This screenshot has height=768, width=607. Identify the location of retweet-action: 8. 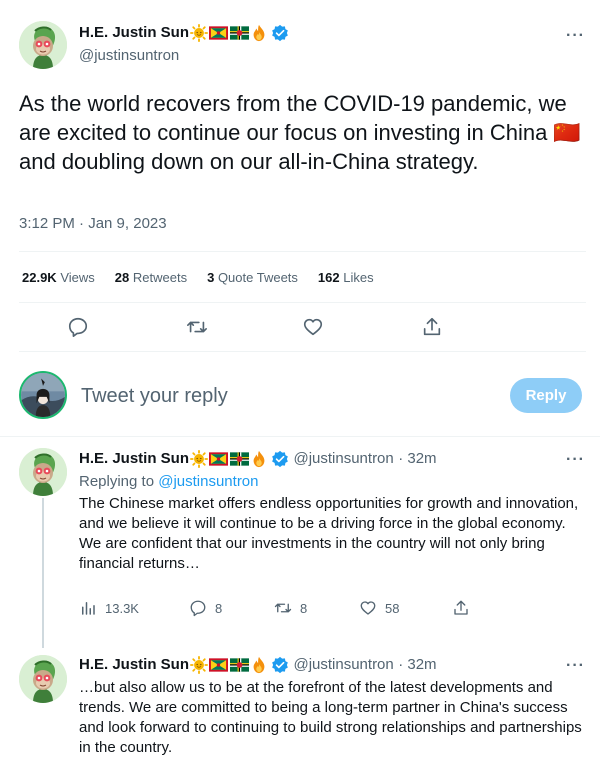
(290, 608).